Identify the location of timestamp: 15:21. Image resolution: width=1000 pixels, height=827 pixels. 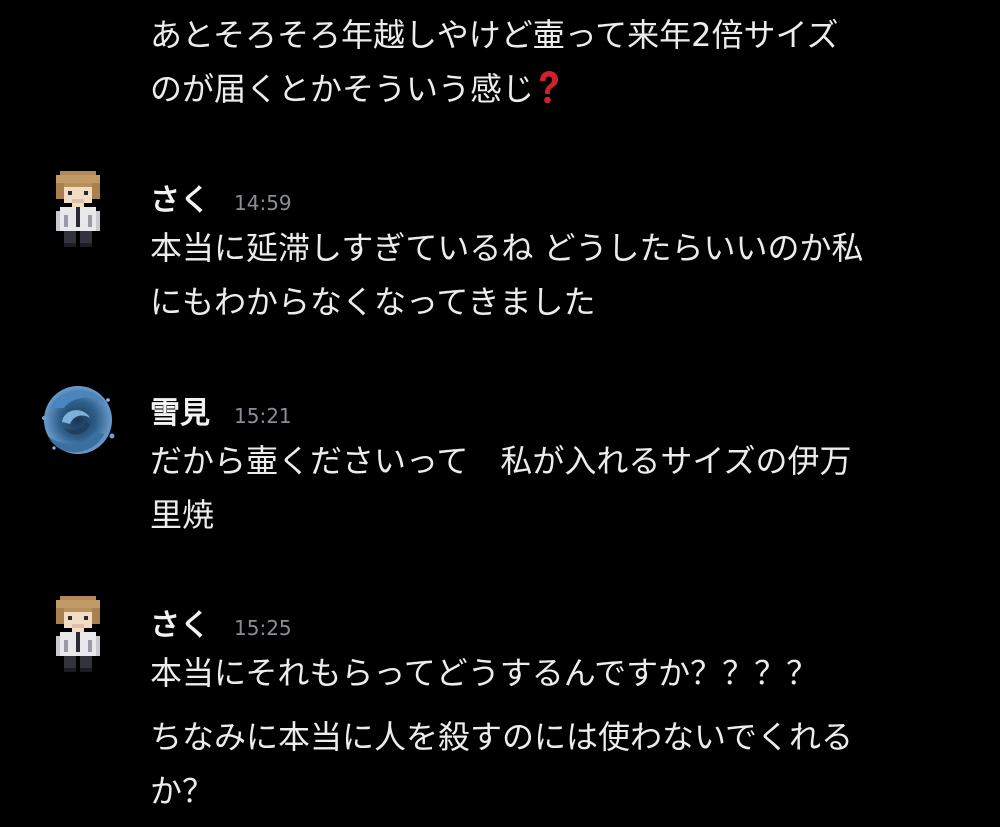
(263, 416).